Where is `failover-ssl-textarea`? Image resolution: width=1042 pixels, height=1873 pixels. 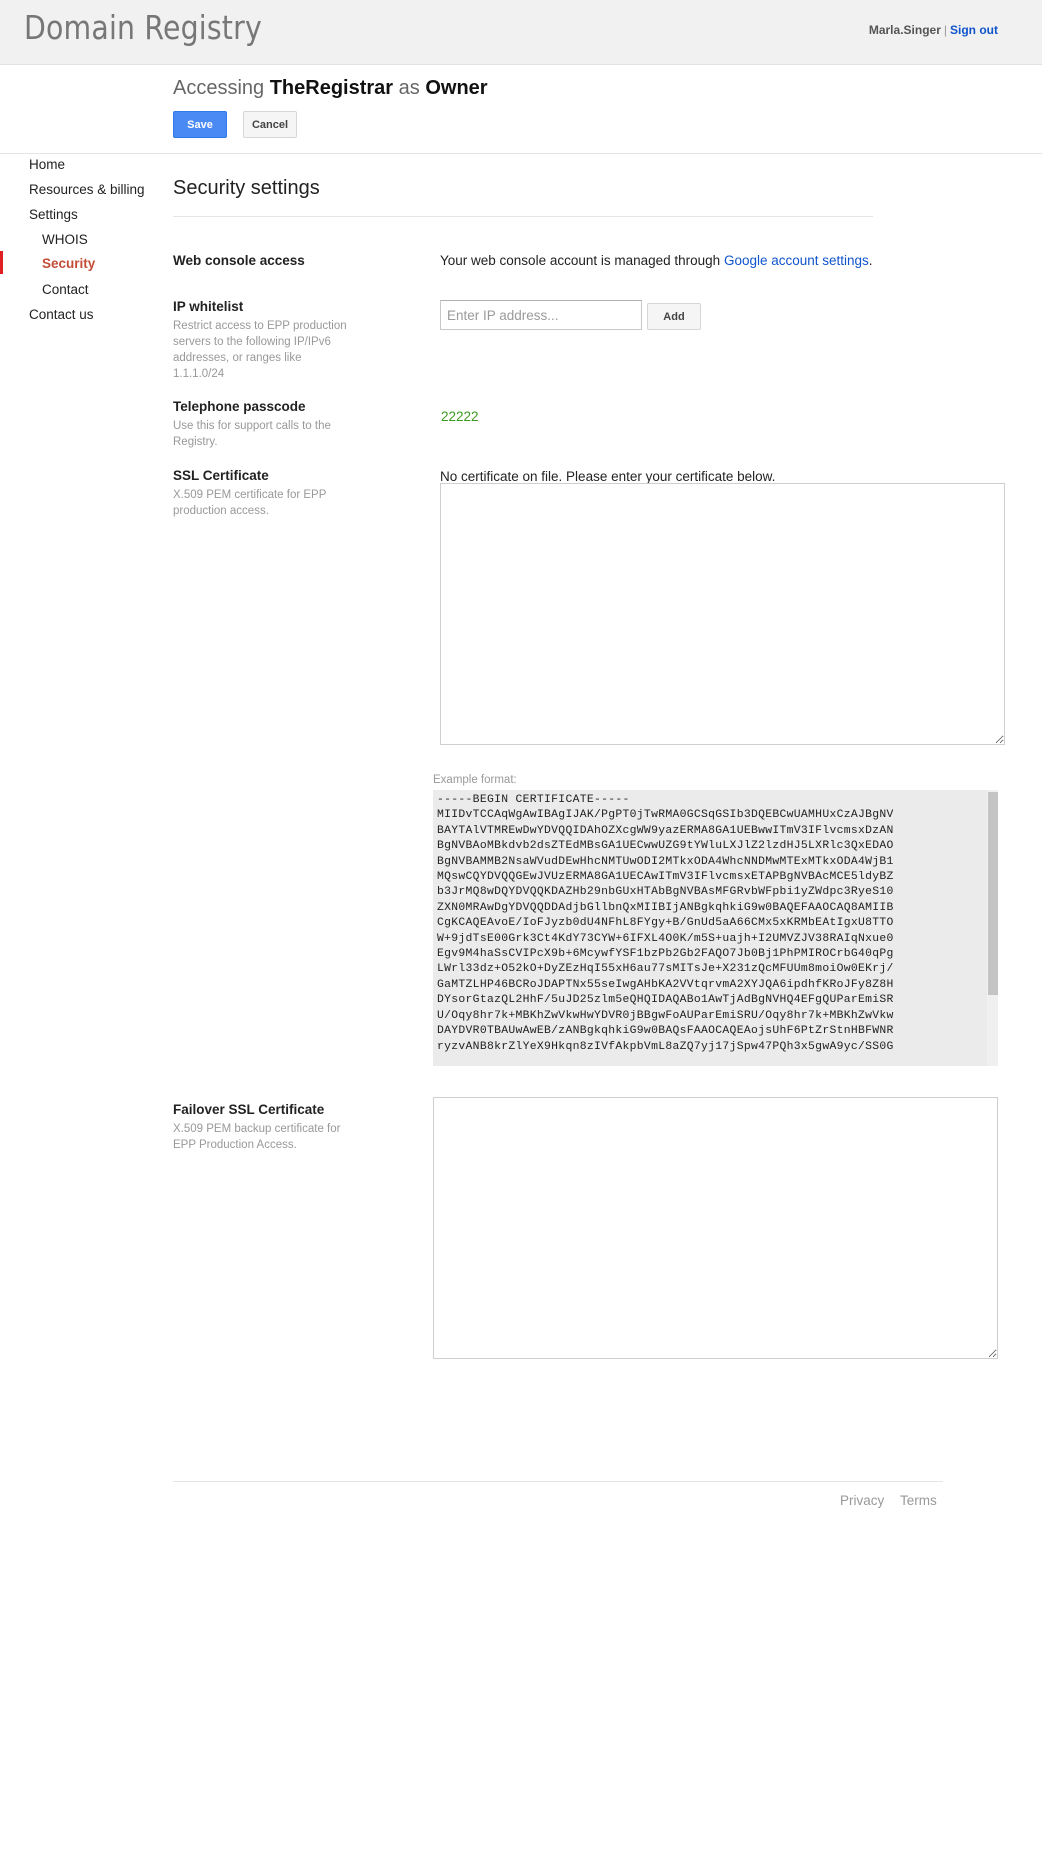 failover-ssl-textarea is located at coordinates (715, 1228).